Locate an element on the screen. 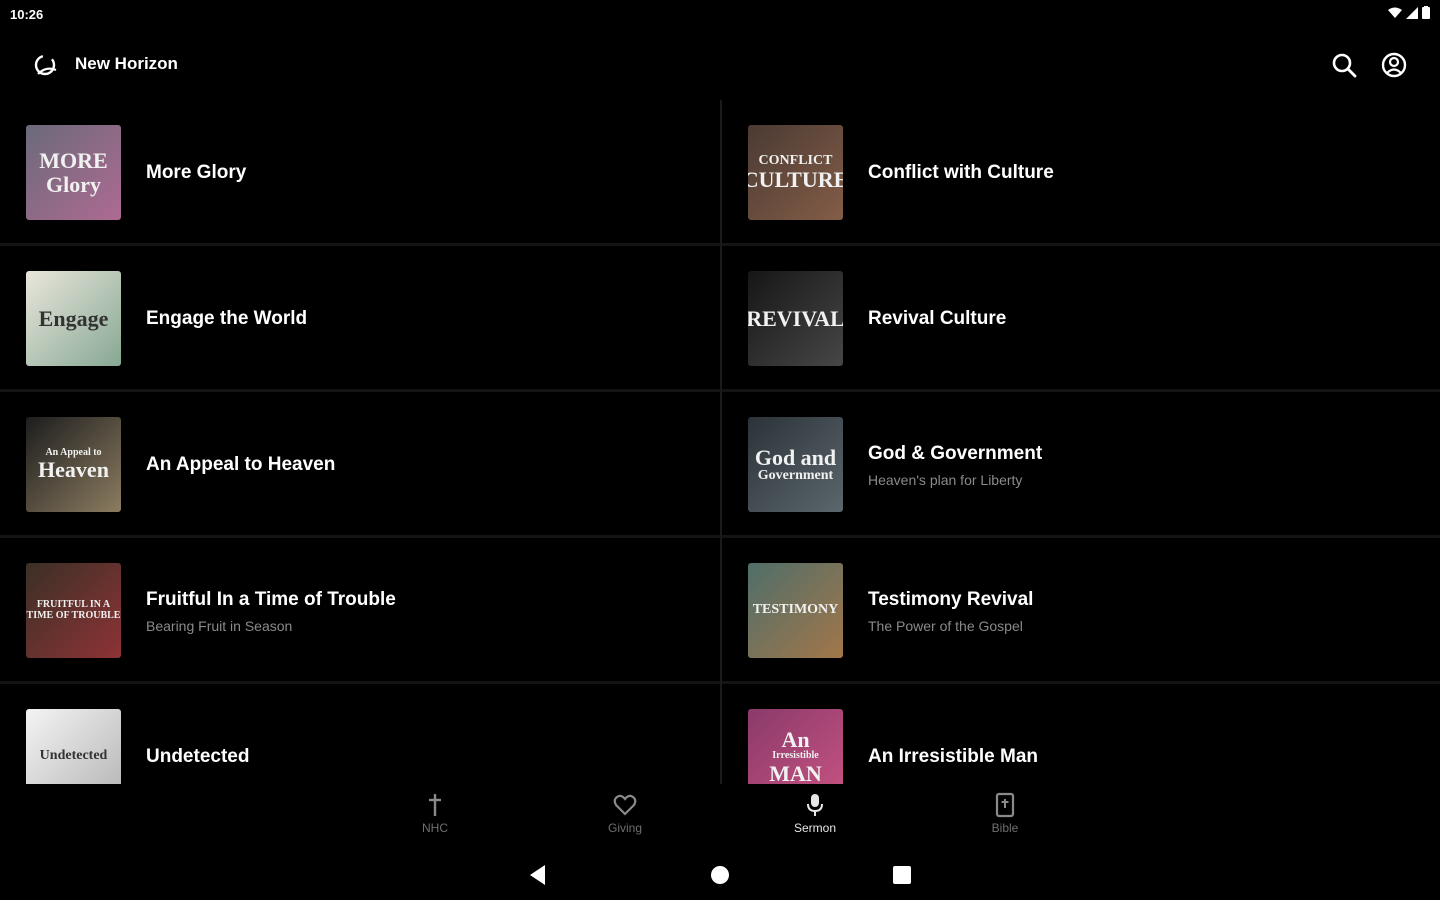 The width and height of the screenshot is (1440, 900). series-text: An Appeal to Heaven is located at coordinates (240, 465).